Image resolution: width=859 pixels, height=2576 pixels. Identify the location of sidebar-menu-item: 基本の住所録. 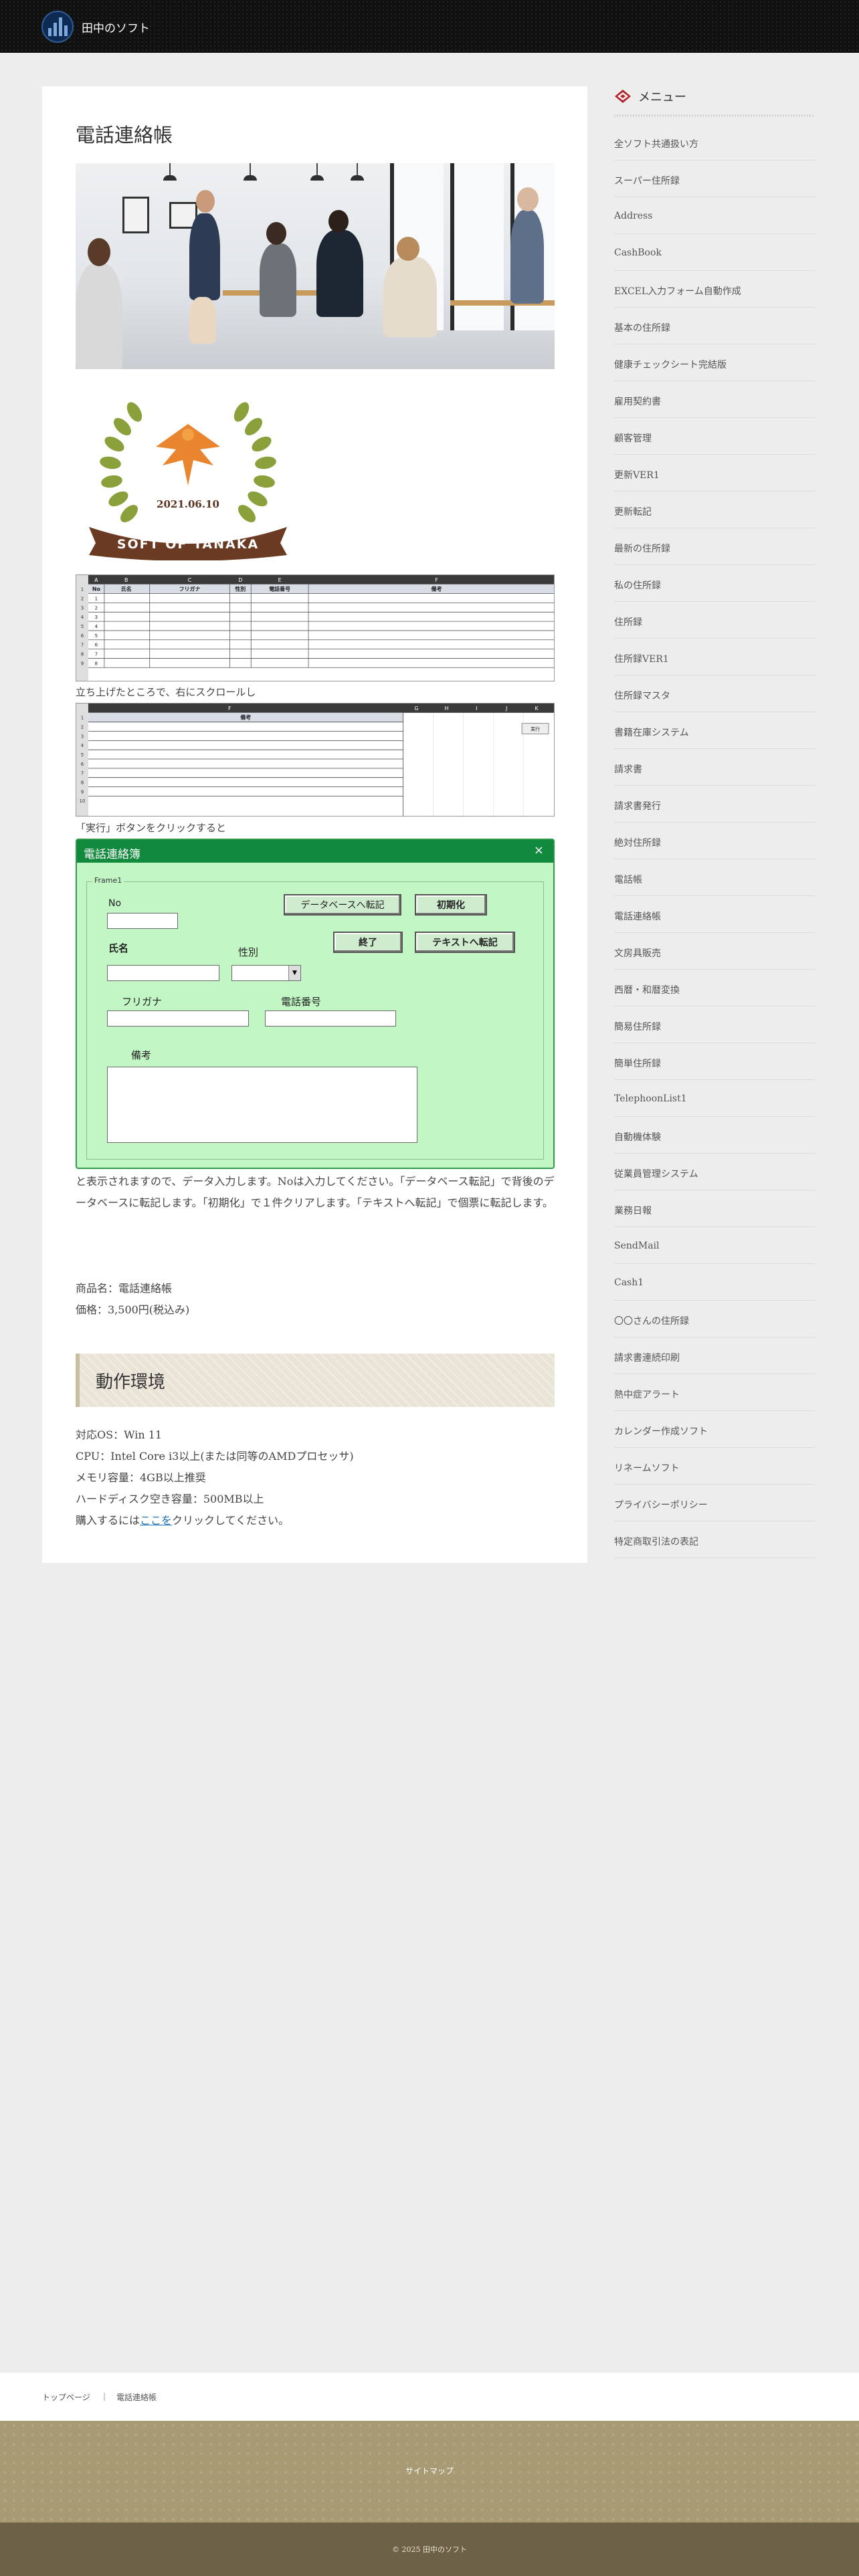
(715, 326).